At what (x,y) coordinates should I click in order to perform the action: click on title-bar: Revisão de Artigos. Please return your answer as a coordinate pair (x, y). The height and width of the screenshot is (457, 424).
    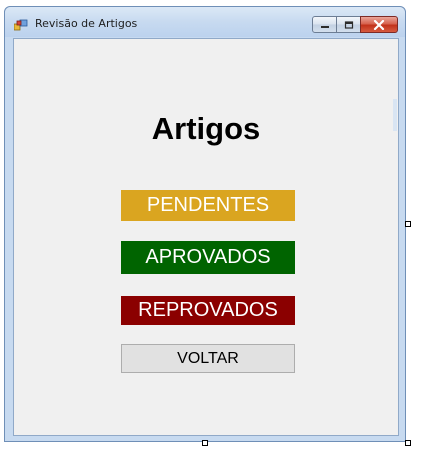
    Looking at the image, I should click on (205, 22).